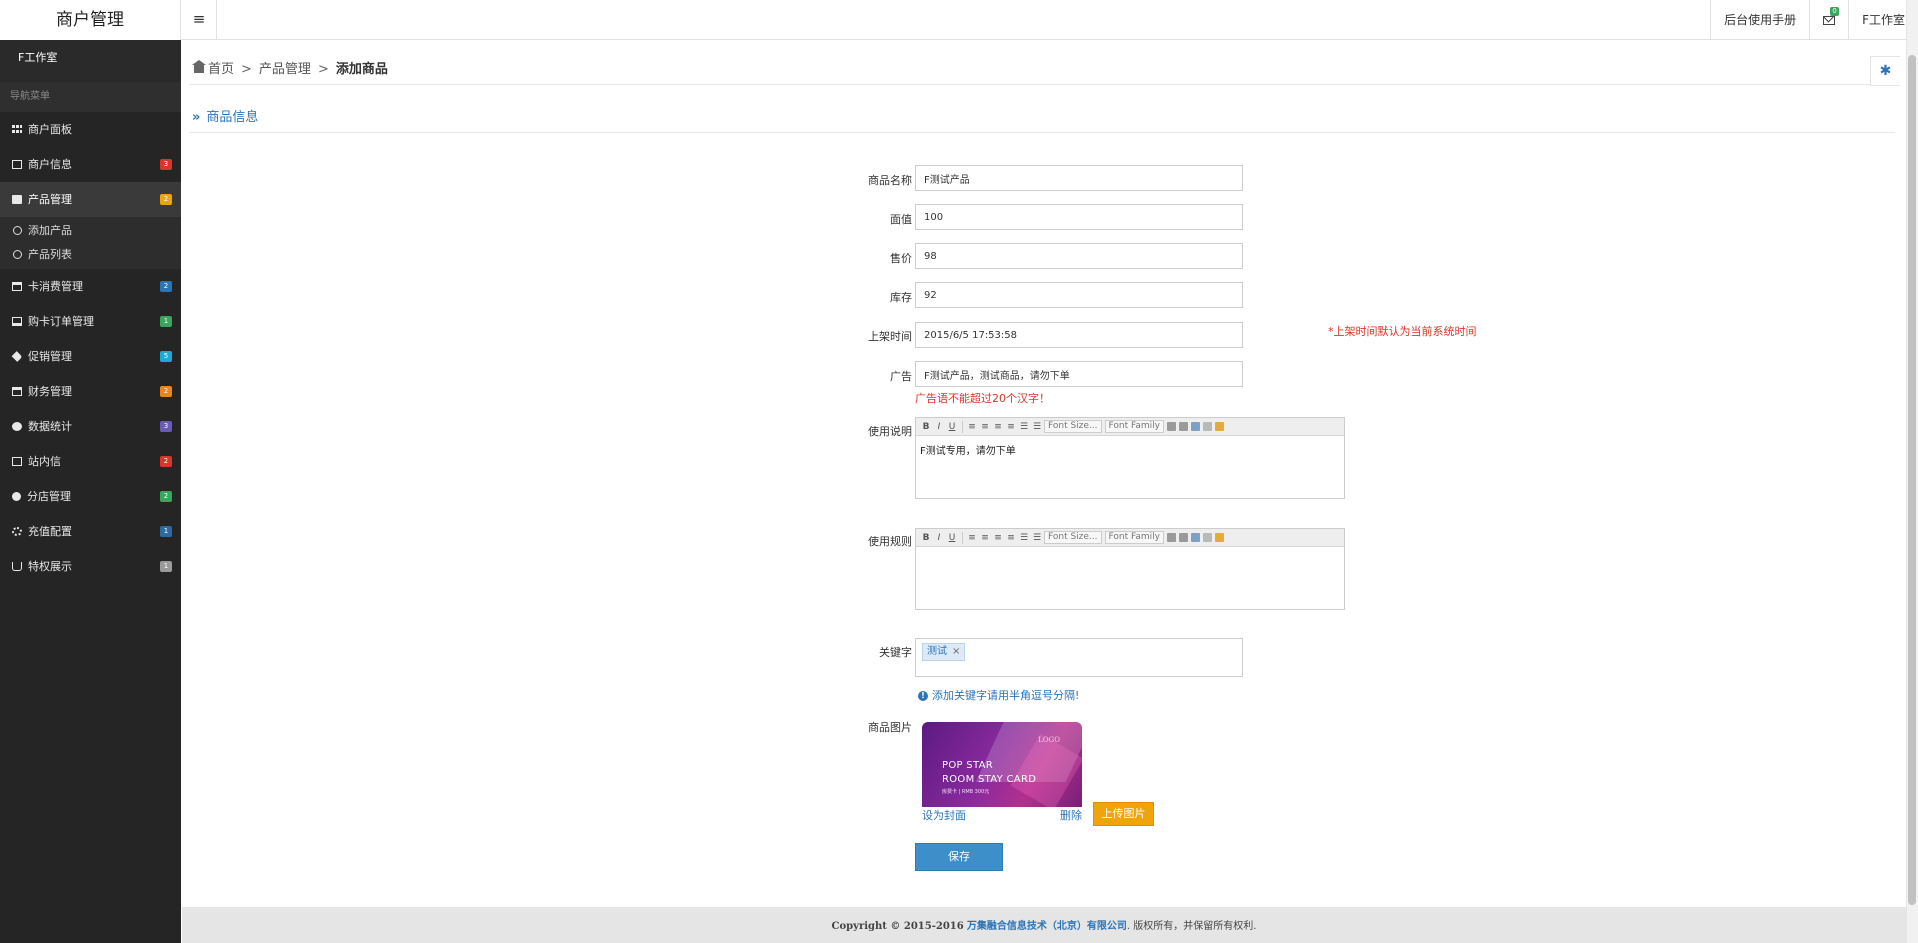 The height and width of the screenshot is (943, 1918). I want to click on listing-time-hint: *上架时间默认为当前系统时间, so click(1402, 331).